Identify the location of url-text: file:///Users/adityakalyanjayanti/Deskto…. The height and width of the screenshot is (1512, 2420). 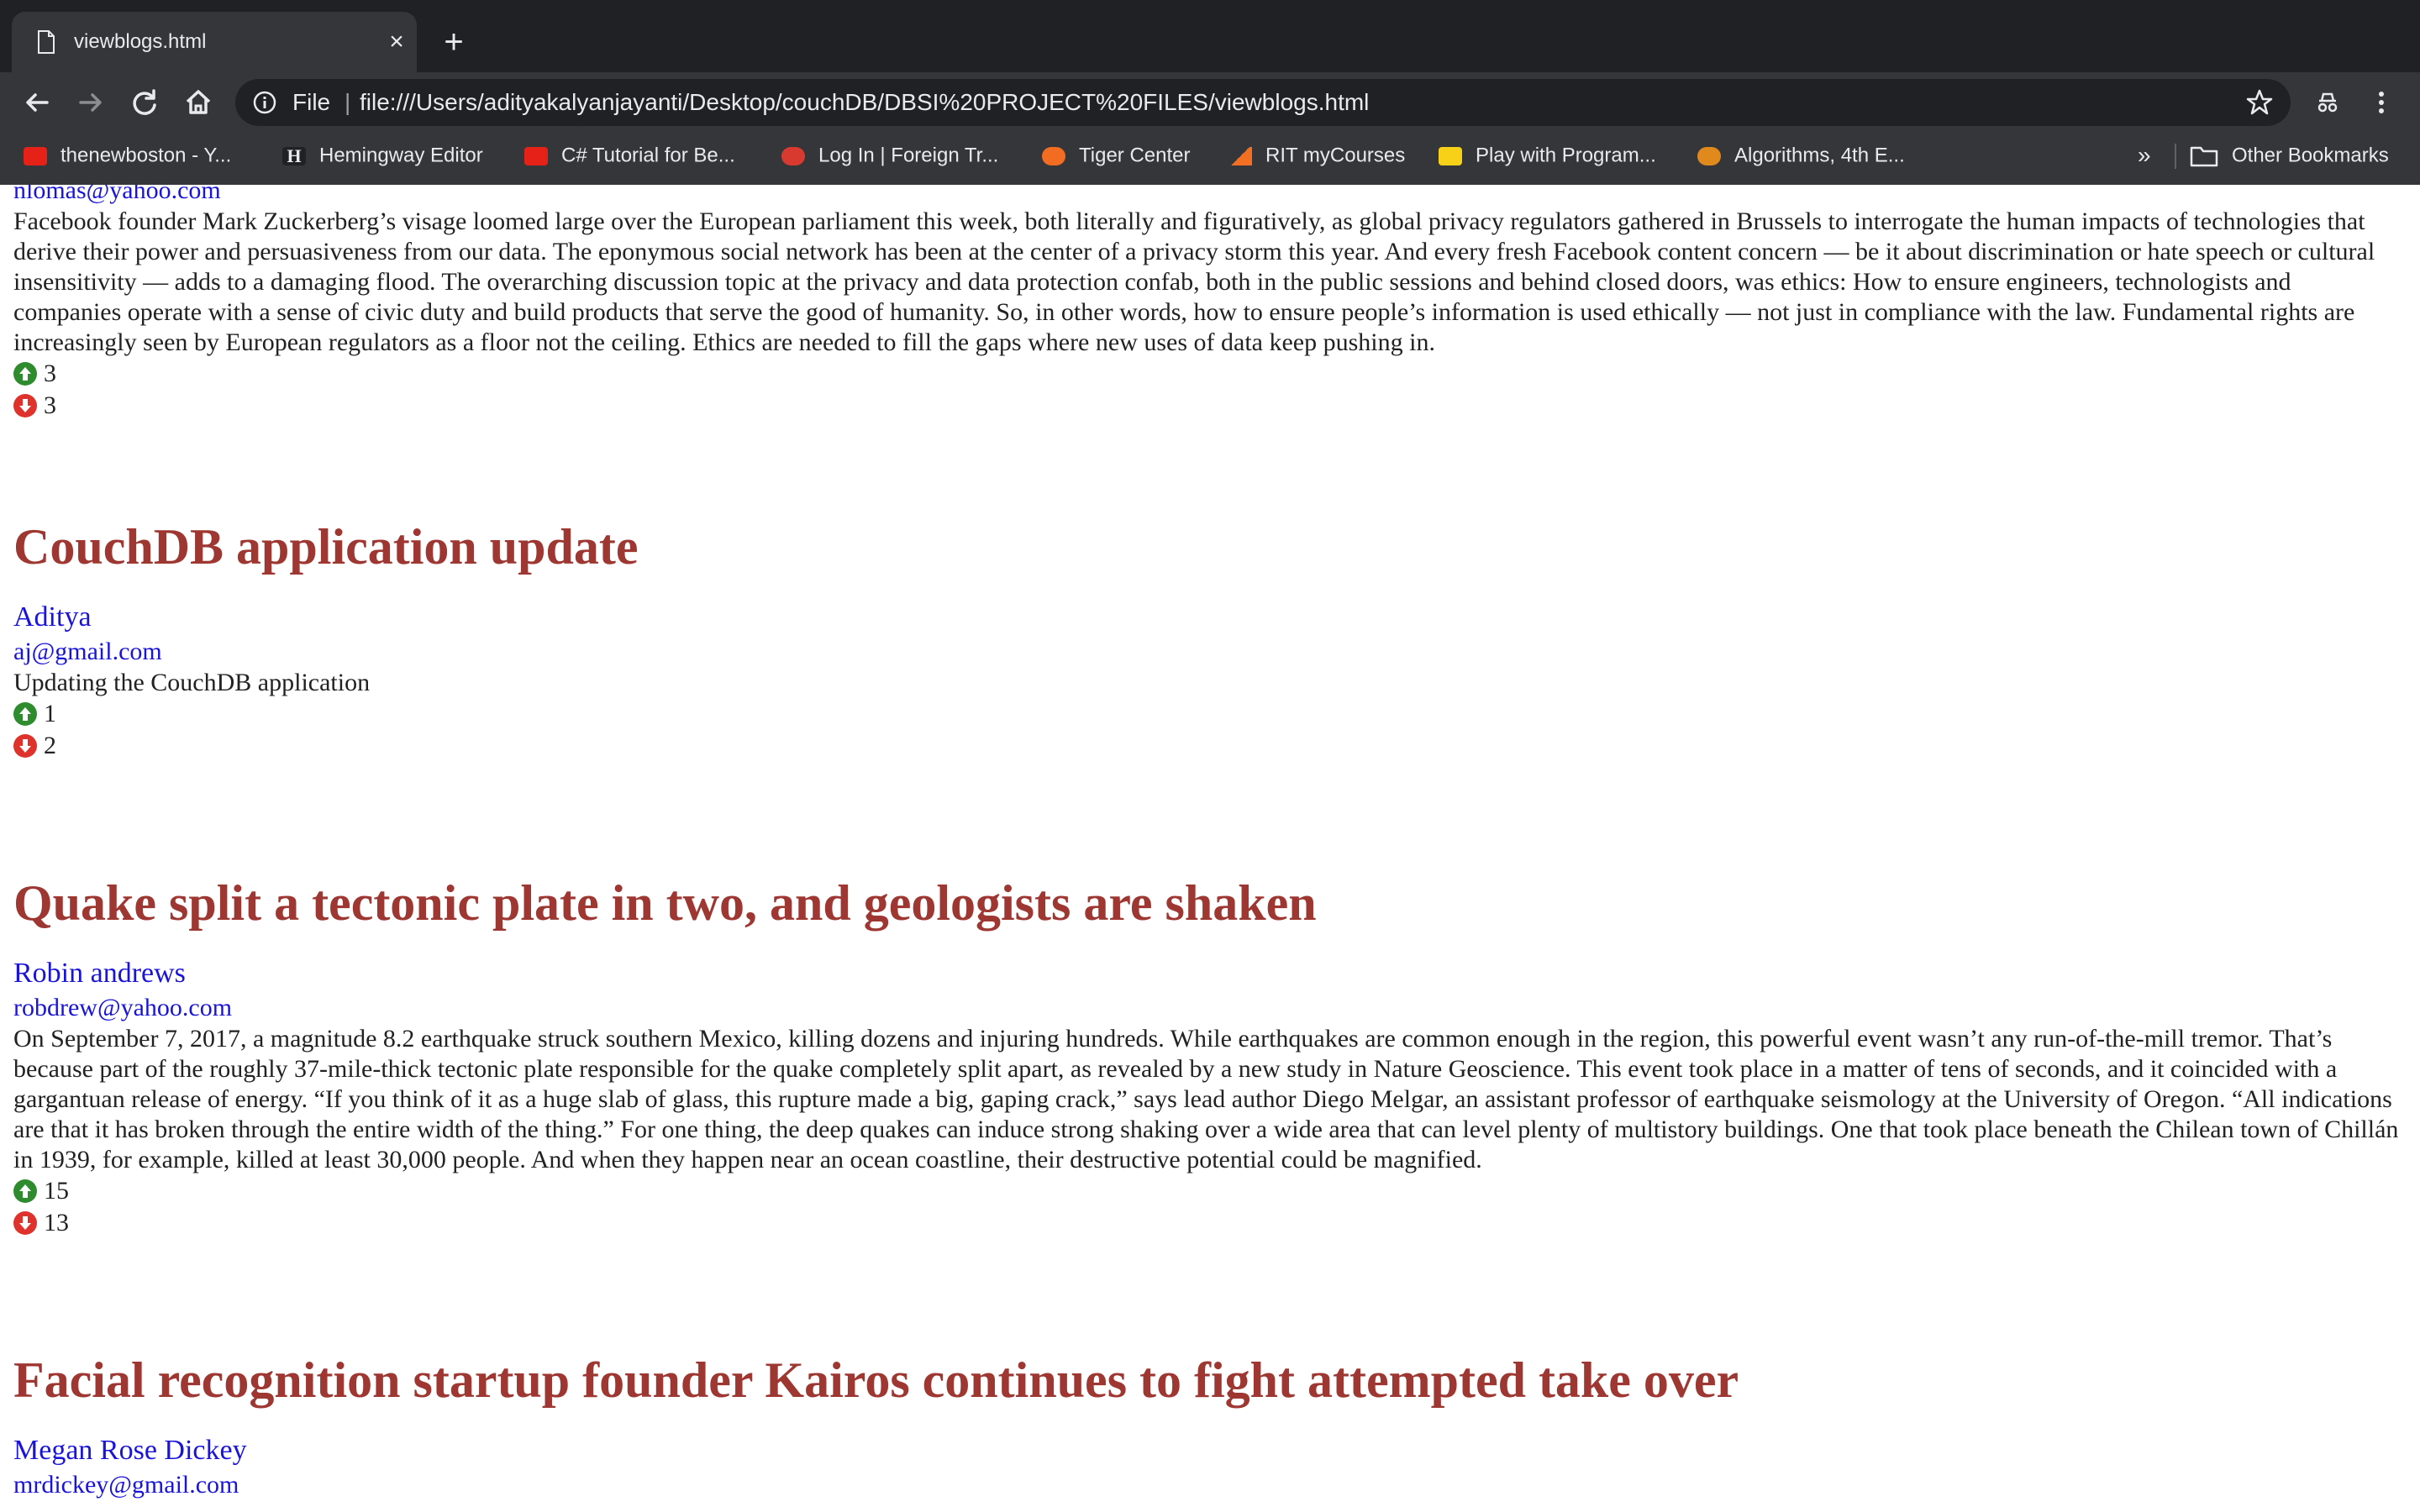
(865, 102).